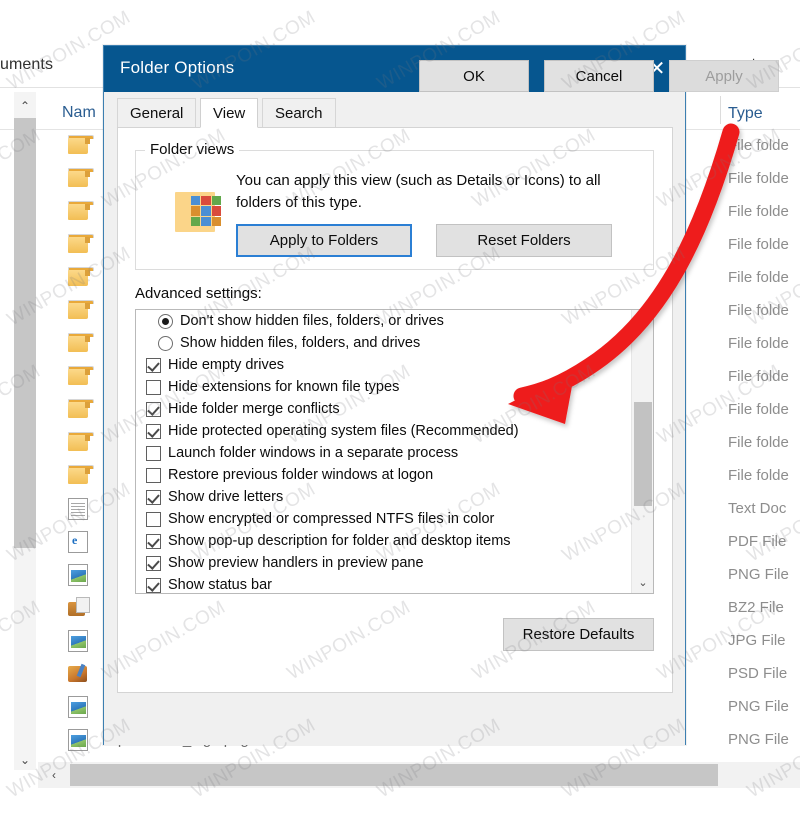 The image size is (800, 821). Describe the element at coordinates (524, 240) in the screenshot. I see `reset-folders-button: Reset Folders` at that location.